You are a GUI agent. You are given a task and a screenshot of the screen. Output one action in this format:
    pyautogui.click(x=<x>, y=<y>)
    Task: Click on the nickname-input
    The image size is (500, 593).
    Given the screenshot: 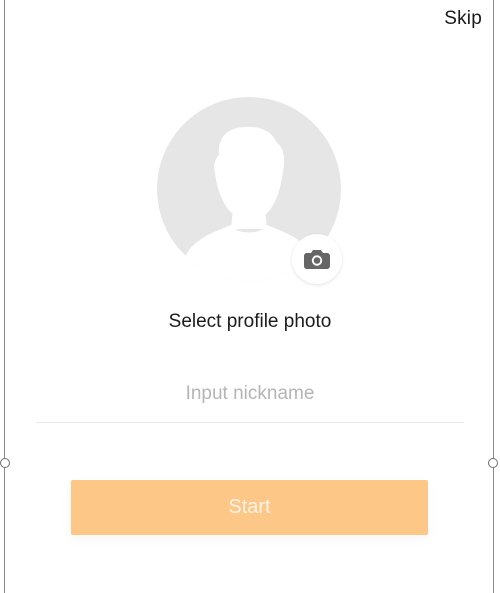 What is the action you would take?
    pyautogui.click(x=250, y=394)
    